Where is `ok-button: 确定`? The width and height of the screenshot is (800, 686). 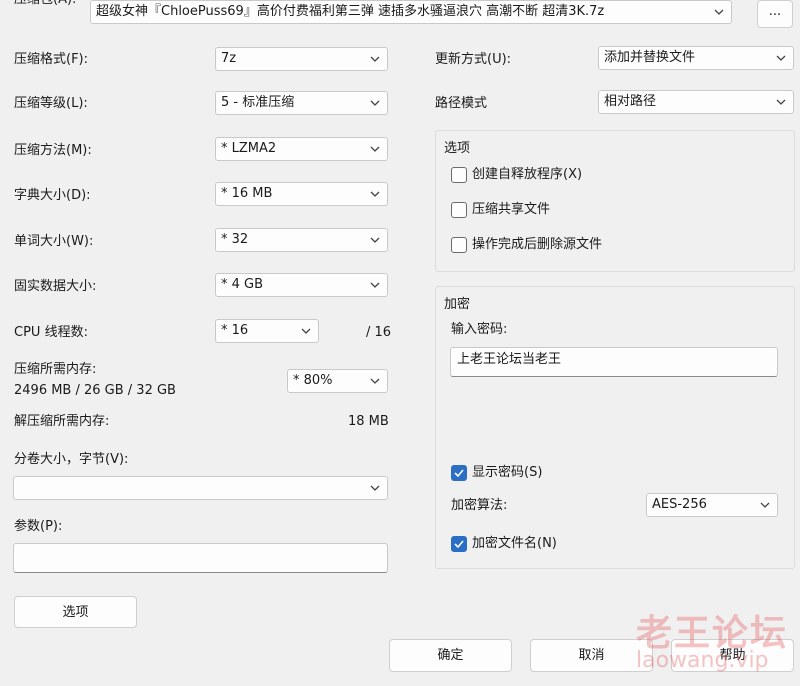 ok-button: 确定 is located at coordinates (450, 655).